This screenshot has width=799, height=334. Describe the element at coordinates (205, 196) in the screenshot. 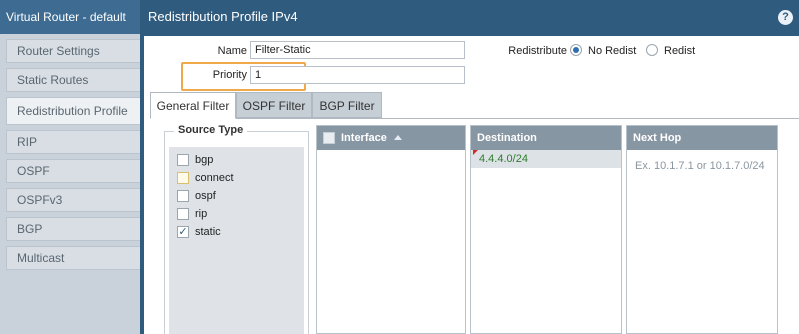

I see `ospf-label: ospf` at that location.